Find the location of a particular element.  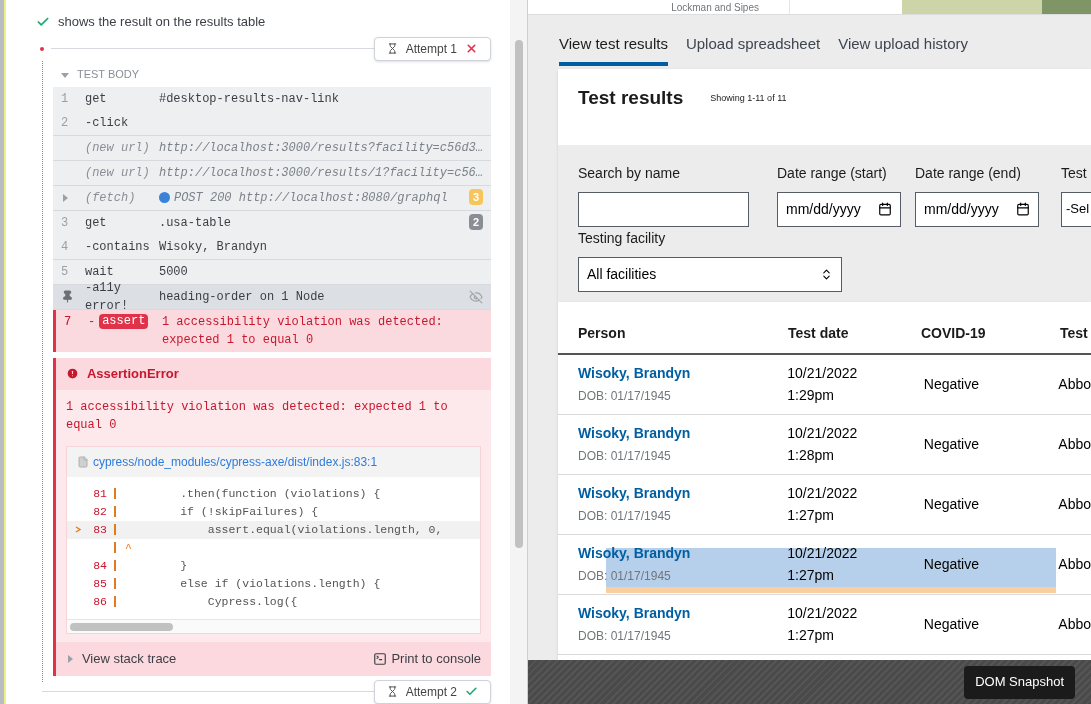

error-icon is located at coordinates (72, 373).